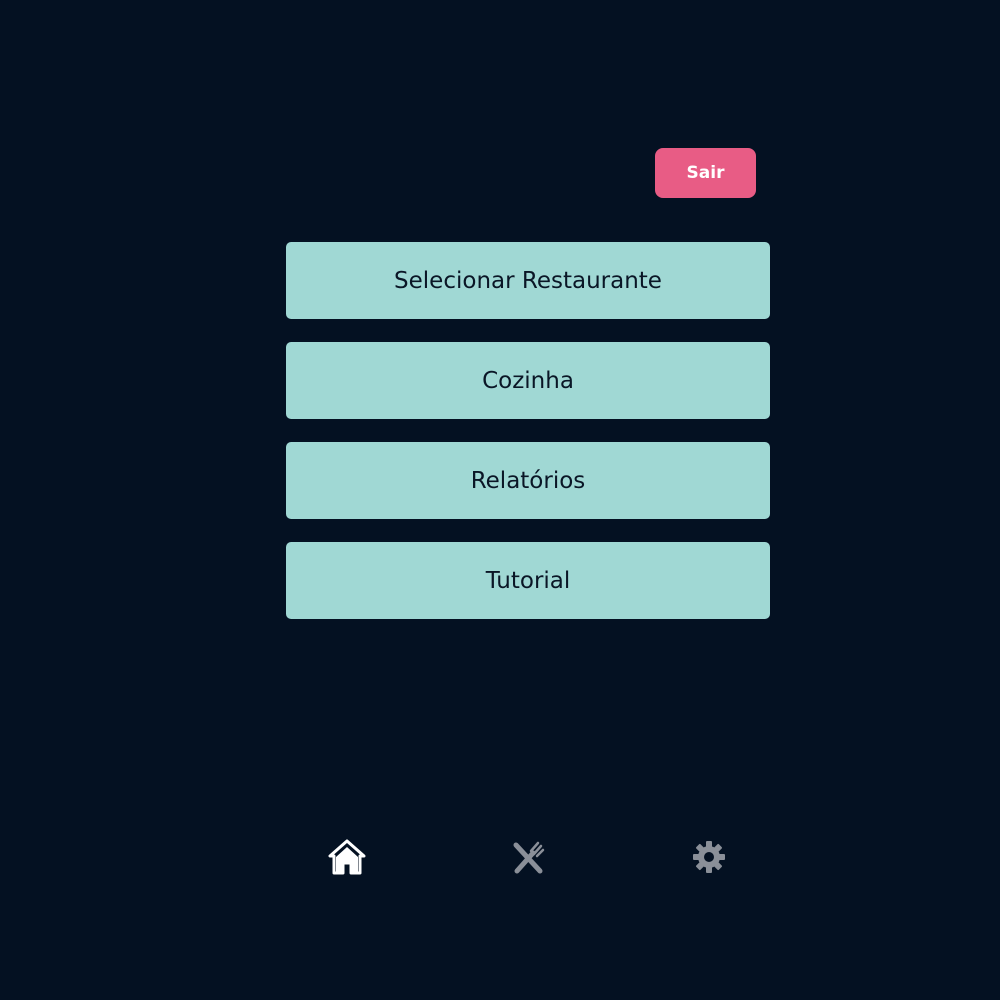 This screenshot has width=1000, height=1000. I want to click on utensils-icon, so click(529, 857).